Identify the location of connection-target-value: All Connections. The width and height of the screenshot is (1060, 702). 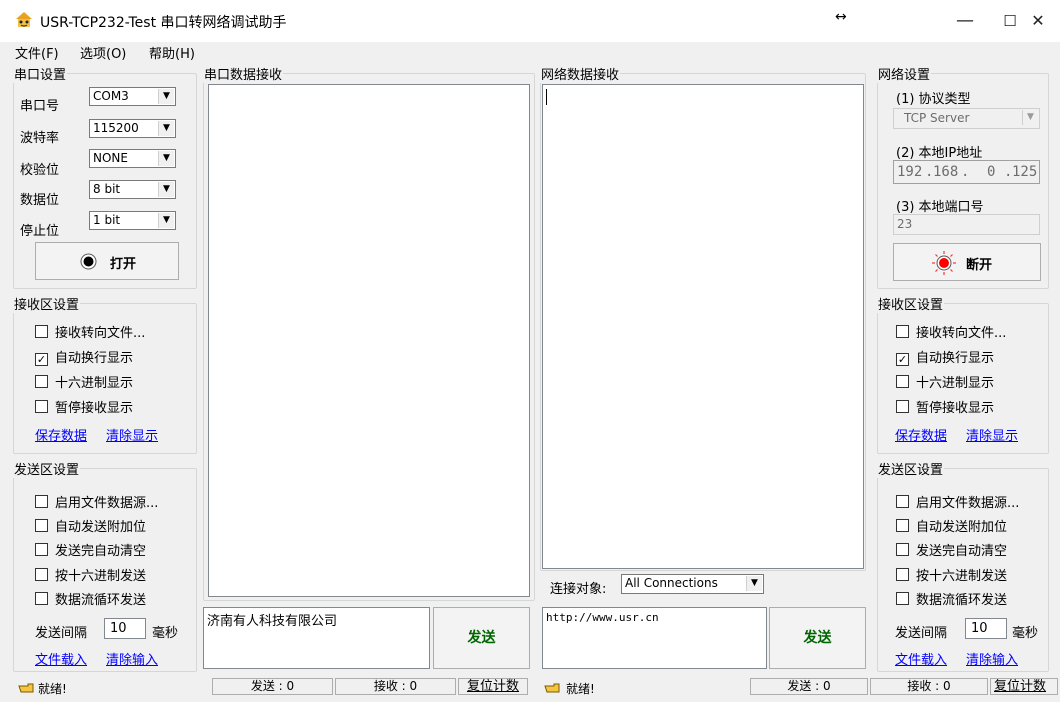
(671, 583).